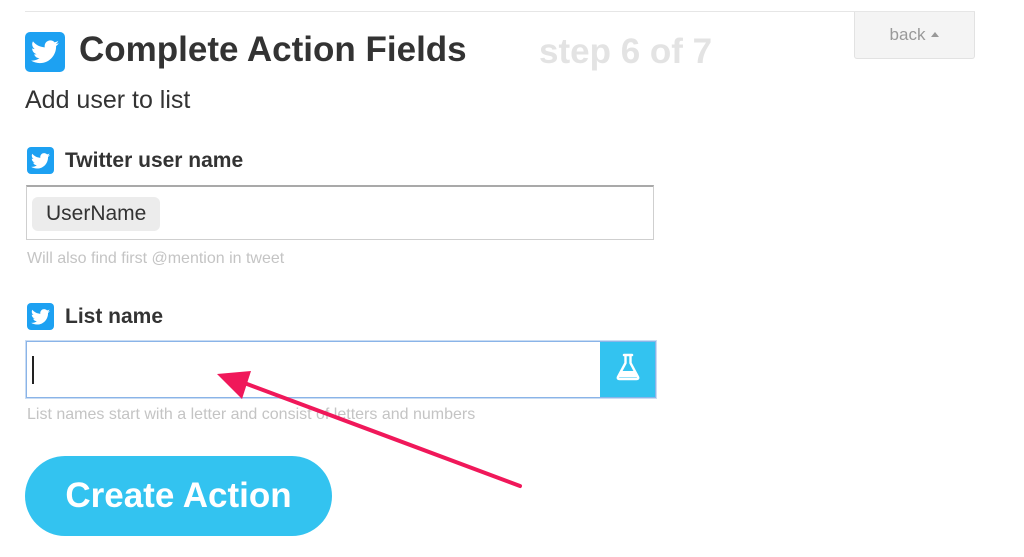 This screenshot has height=557, width=1024. Describe the element at coordinates (108, 100) in the screenshot. I see `action-subtitle: Add user to list` at that location.